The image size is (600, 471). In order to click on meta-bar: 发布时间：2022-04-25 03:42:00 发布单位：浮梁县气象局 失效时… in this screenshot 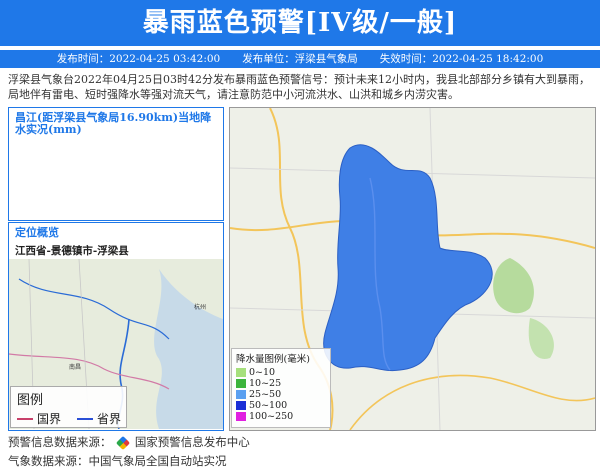, I will do `click(300, 59)`.